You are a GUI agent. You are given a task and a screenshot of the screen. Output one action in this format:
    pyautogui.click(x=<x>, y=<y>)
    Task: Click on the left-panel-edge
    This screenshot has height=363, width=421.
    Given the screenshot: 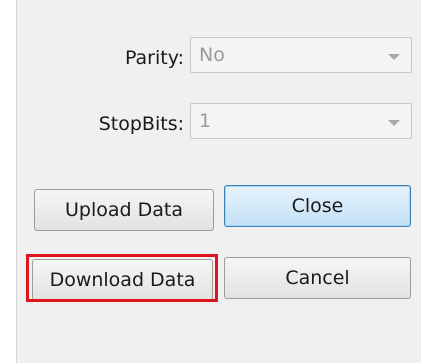 What is the action you would take?
    pyautogui.click(x=8, y=181)
    